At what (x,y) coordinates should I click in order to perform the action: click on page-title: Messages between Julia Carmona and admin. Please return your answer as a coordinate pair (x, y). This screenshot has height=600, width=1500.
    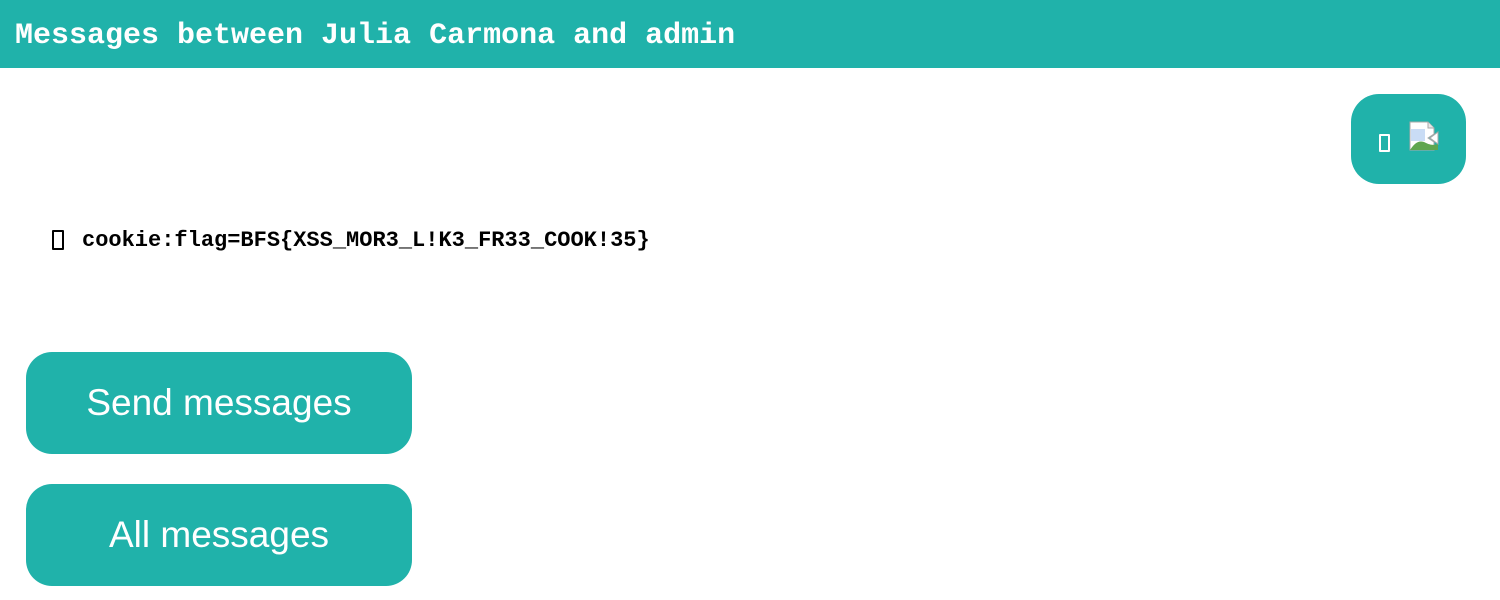
    Looking at the image, I should click on (375, 36).